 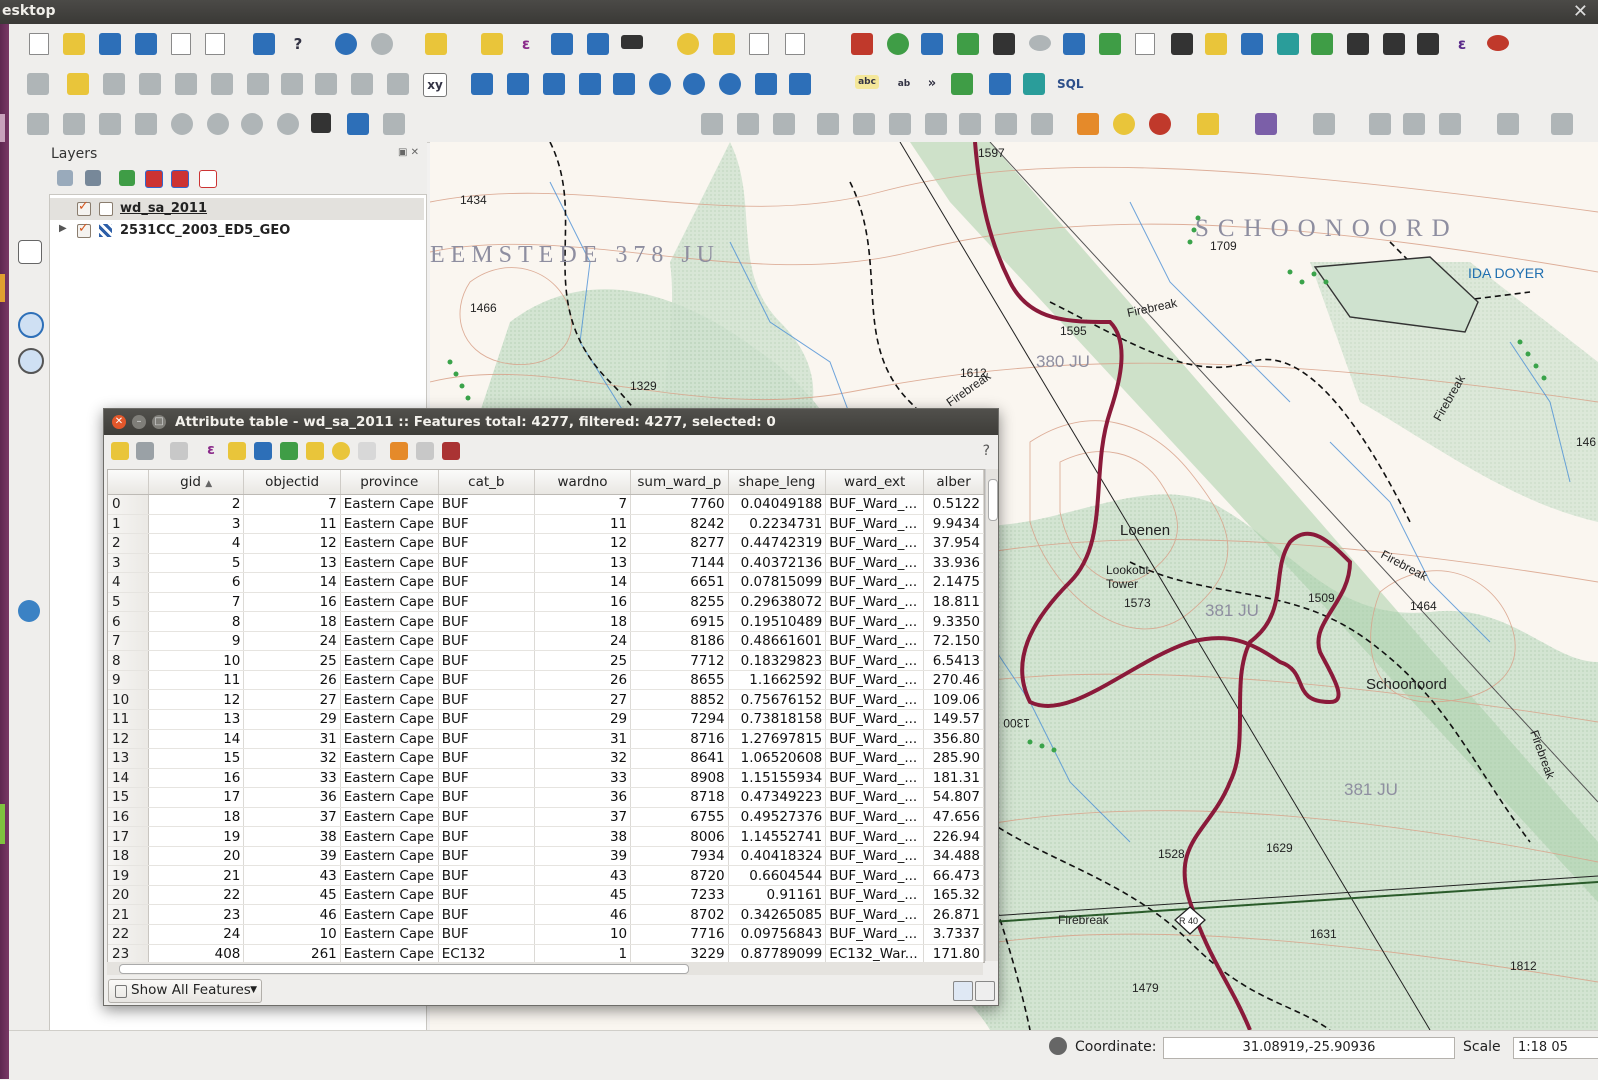 What do you see at coordinates (1182, 44) in the screenshot?
I see `screenshot-icon` at bounding box center [1182, 44].